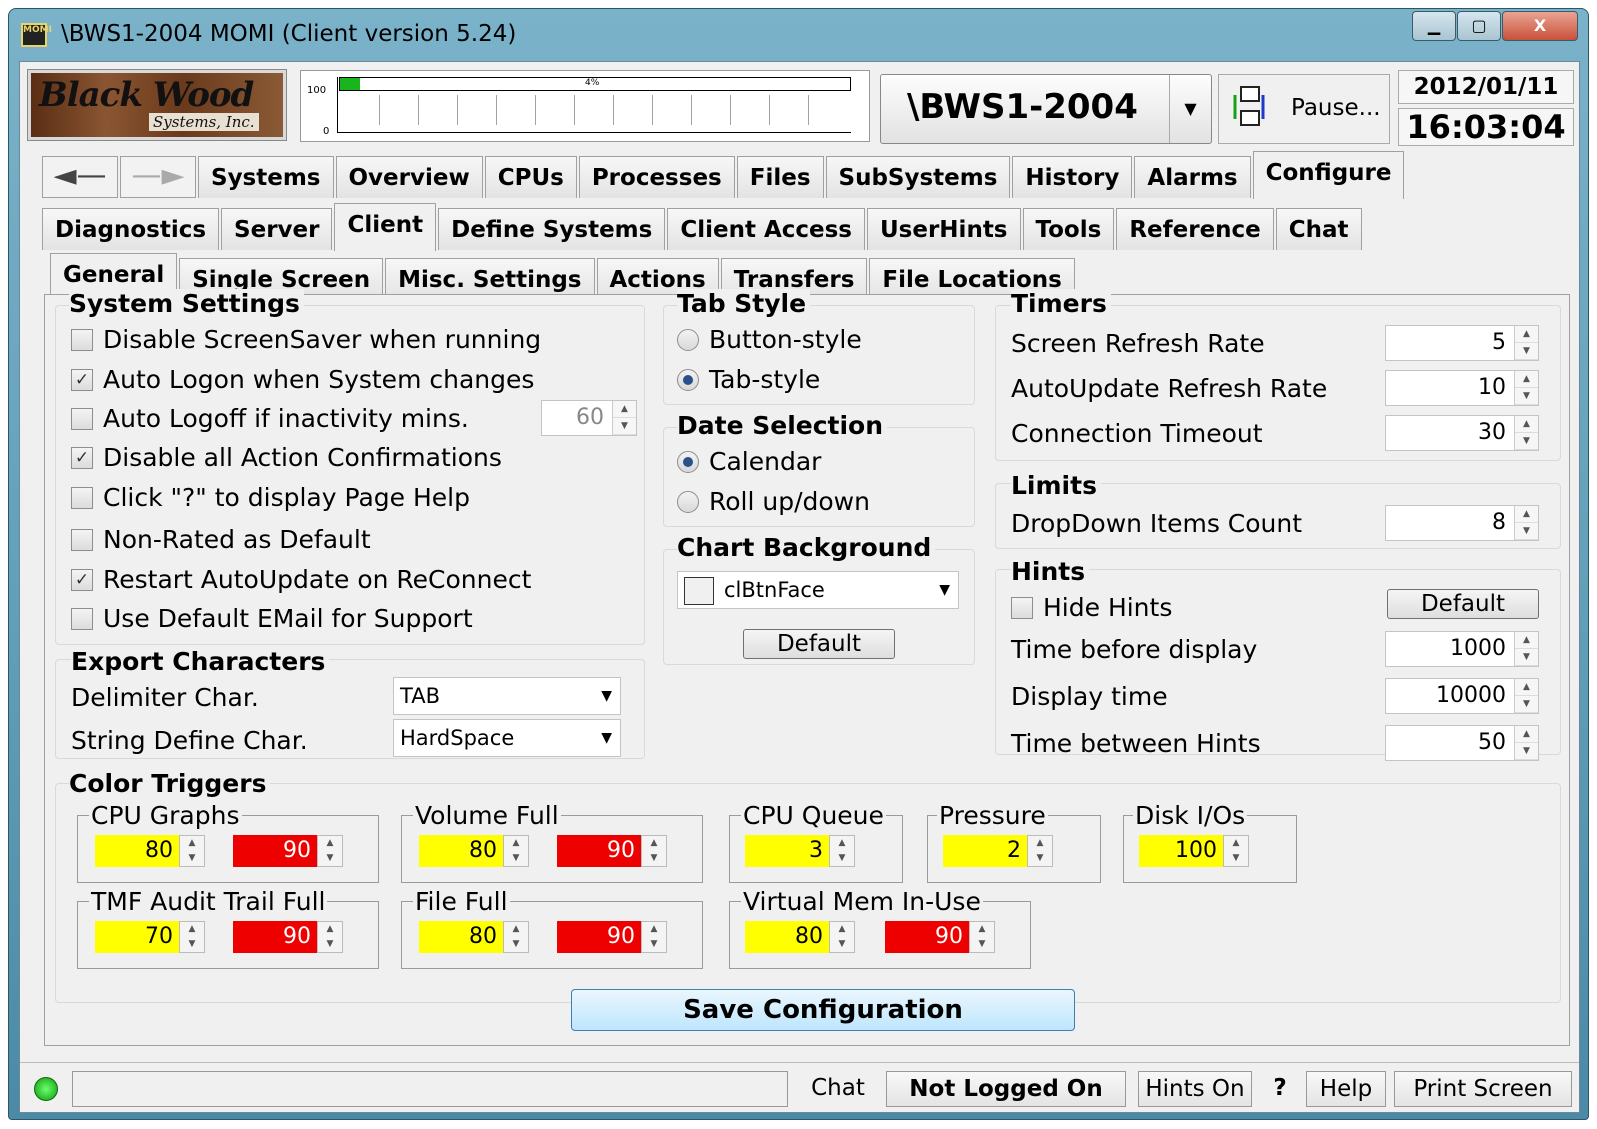 This screenshot has height=1129, width=1597. Describe the element at coordinates (769, 339) in the screenshot. I see `radio-button-style: Button-style` at that location.